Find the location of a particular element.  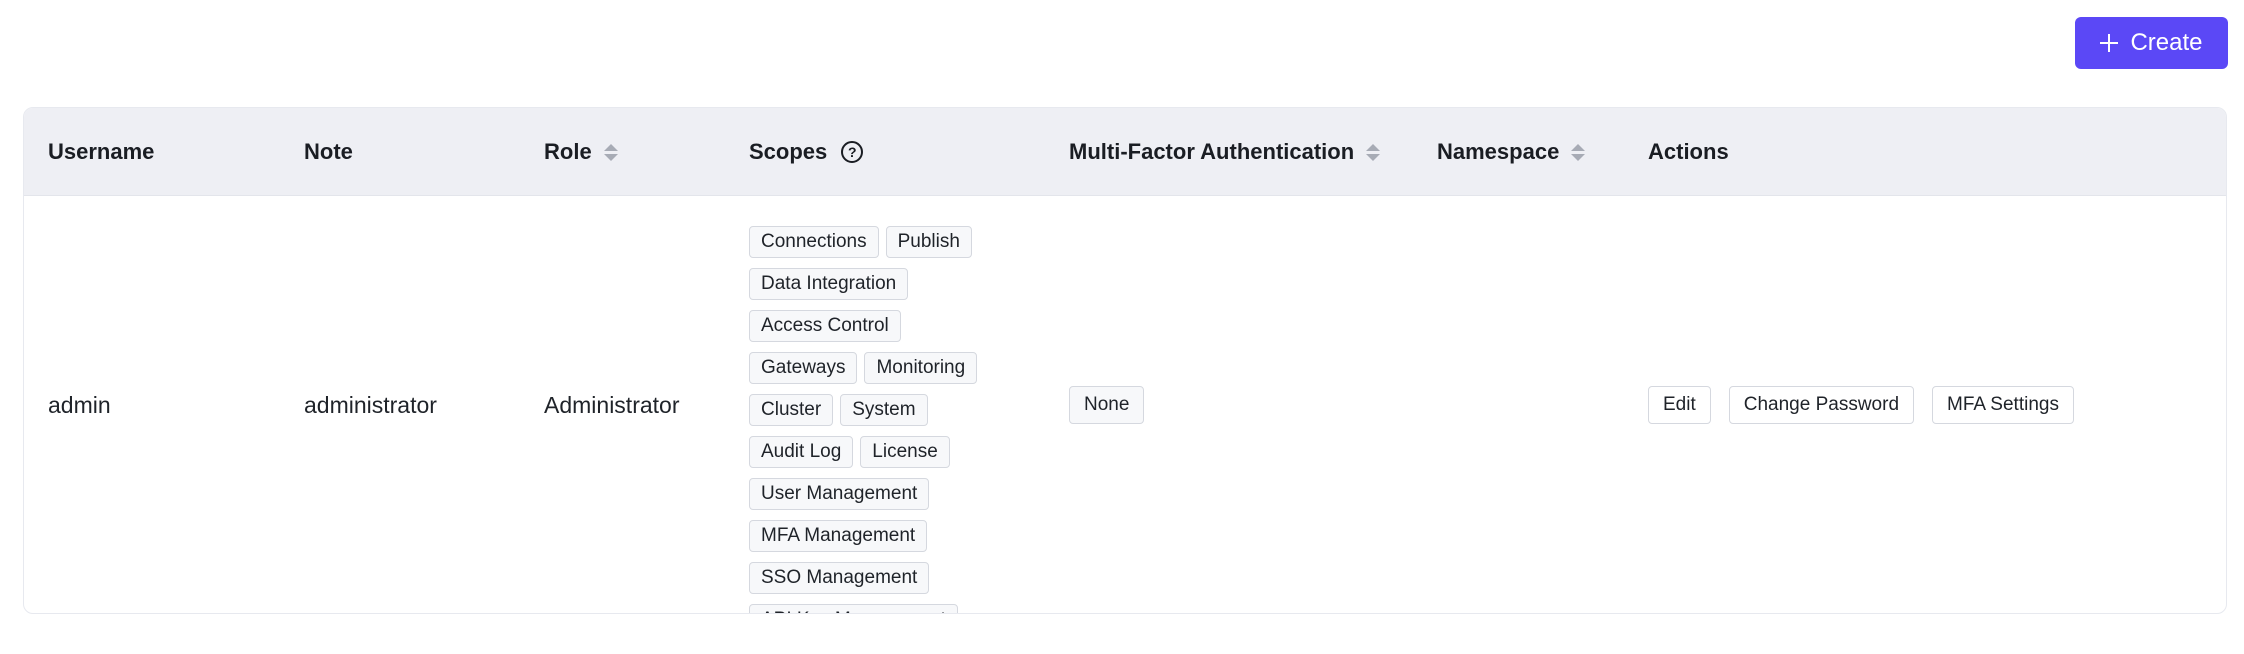

edit-button: Edit is located at coordinates (1679, 405).